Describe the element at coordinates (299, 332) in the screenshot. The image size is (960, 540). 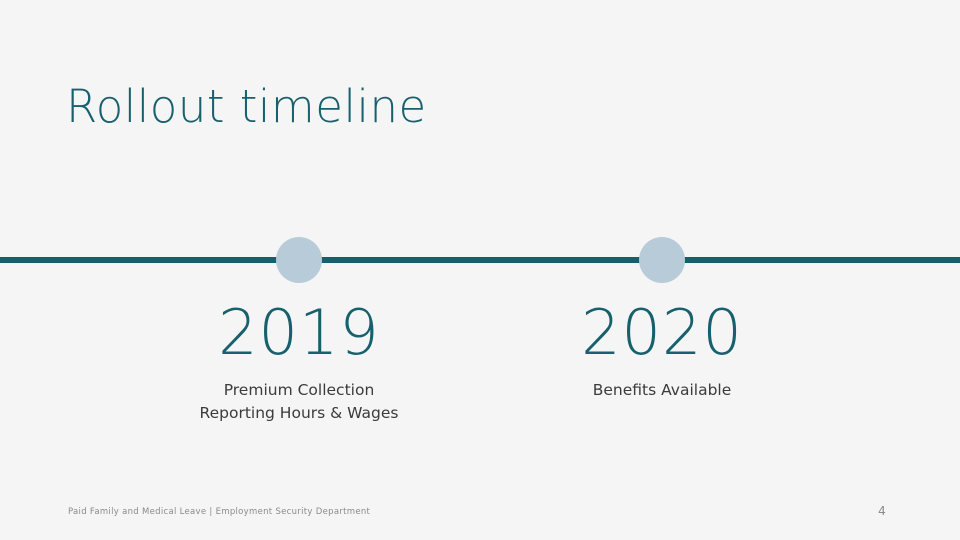
I see `milestone-year-label: 2019` at that location.